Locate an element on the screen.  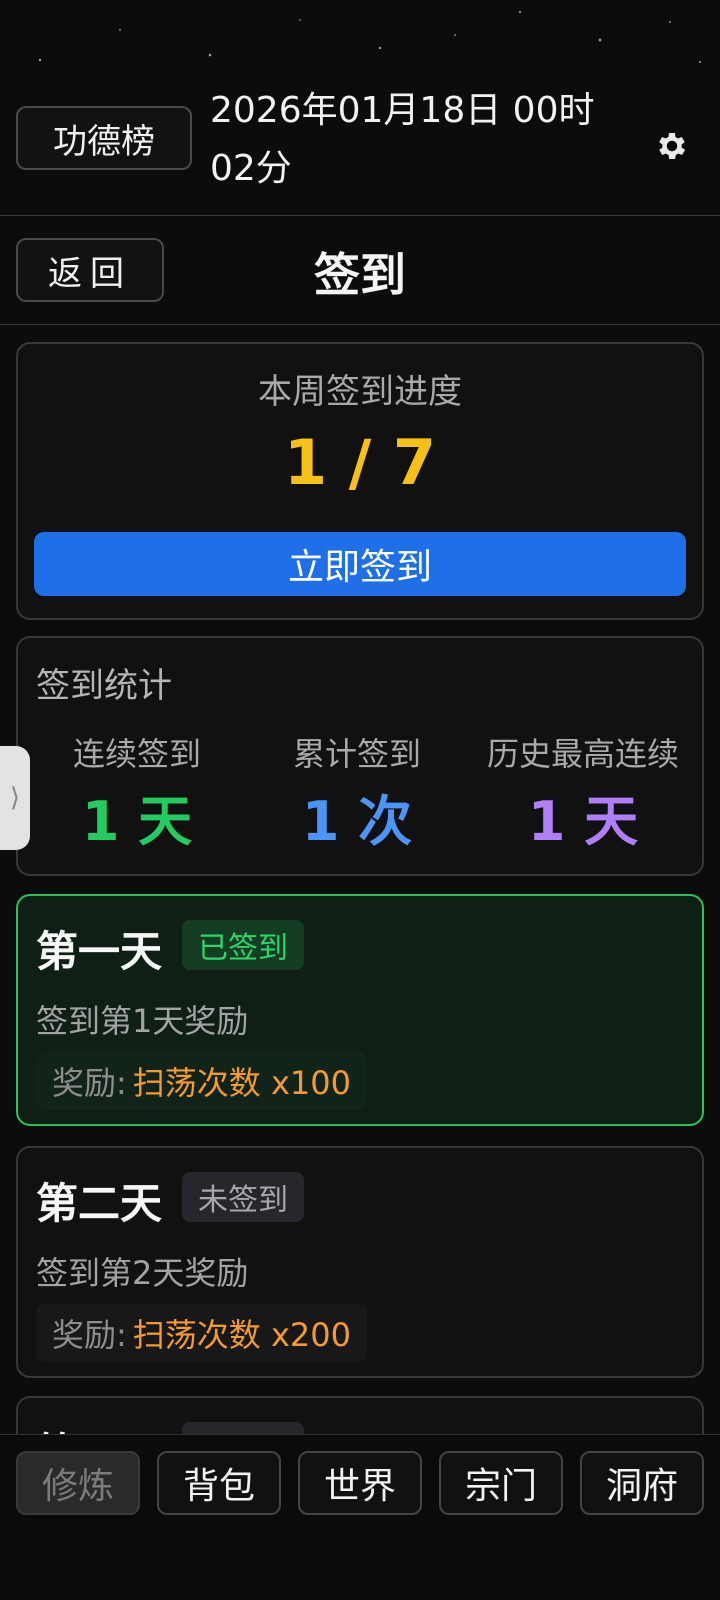
nav-cave: 洞府 is located at coordinates (642, 1483).